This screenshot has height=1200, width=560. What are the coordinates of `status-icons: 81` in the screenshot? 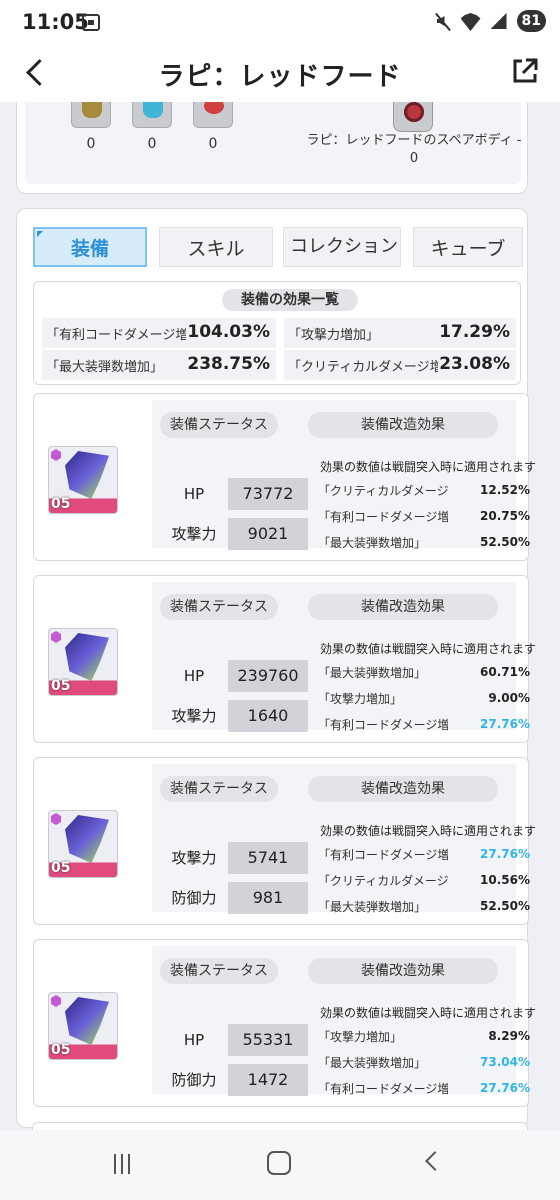 It's located at (489, 21).